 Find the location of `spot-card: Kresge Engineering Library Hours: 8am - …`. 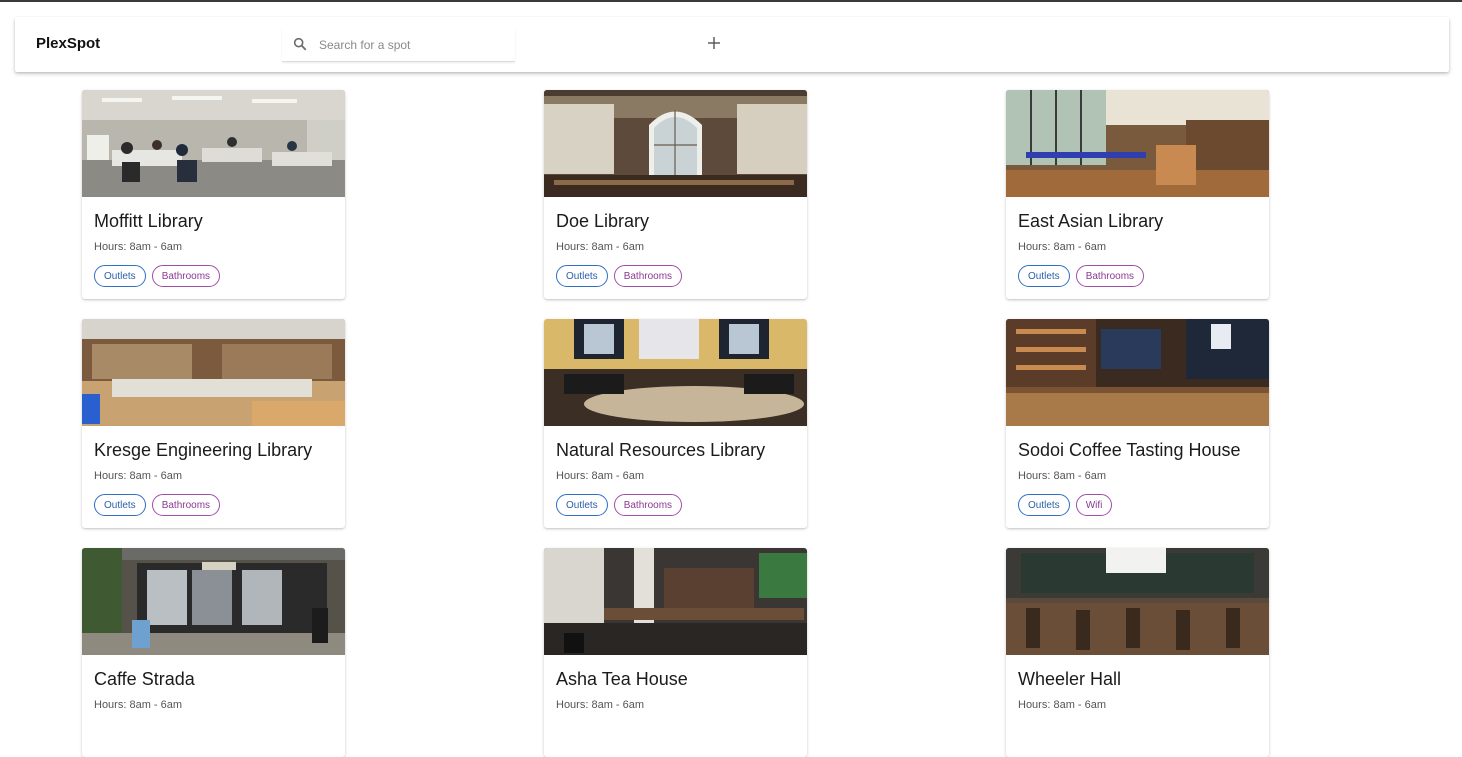

spot-card: Kresge Engineering Library Hours: 8am - … is located at coordinates (213, 423).